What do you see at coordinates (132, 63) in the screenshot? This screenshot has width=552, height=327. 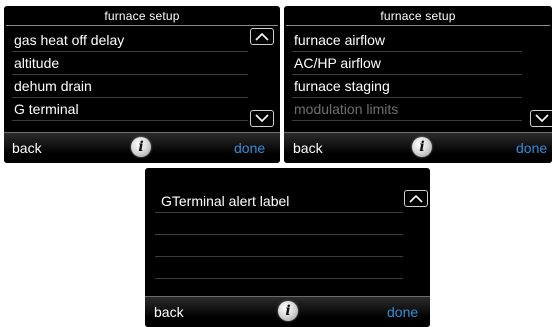 I see `menu-item-altitude: altitude` at bounding box center [132, 63].